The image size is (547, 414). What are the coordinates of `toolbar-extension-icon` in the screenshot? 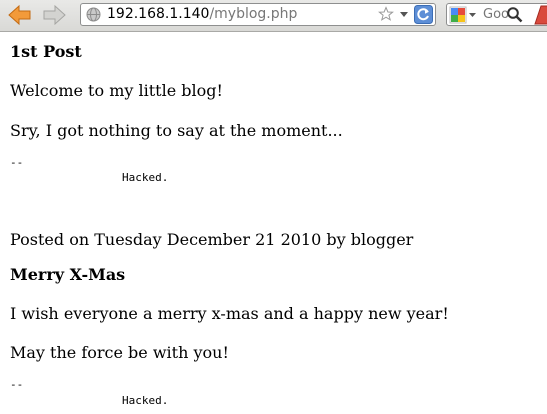 It's located at (540, 17).